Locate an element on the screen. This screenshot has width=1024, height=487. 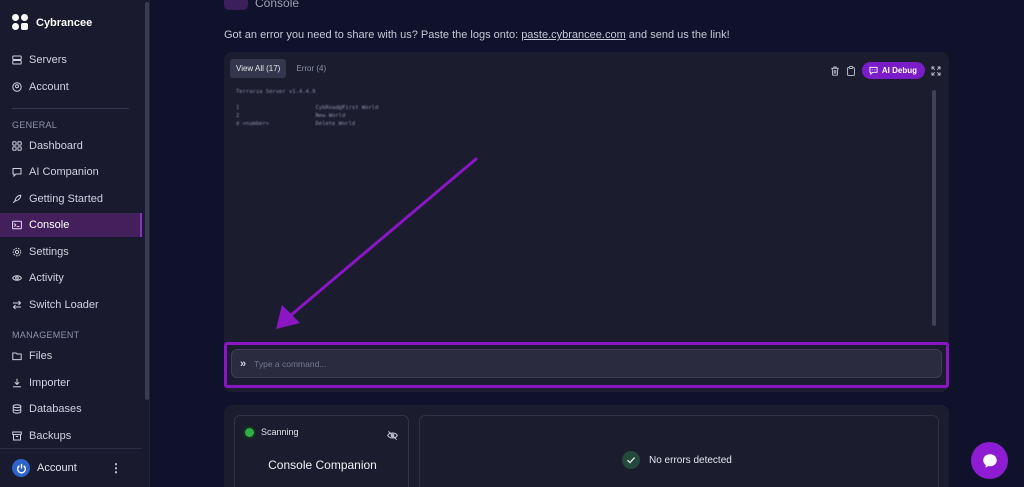
swap-icon is located at coordinates (17, 305).